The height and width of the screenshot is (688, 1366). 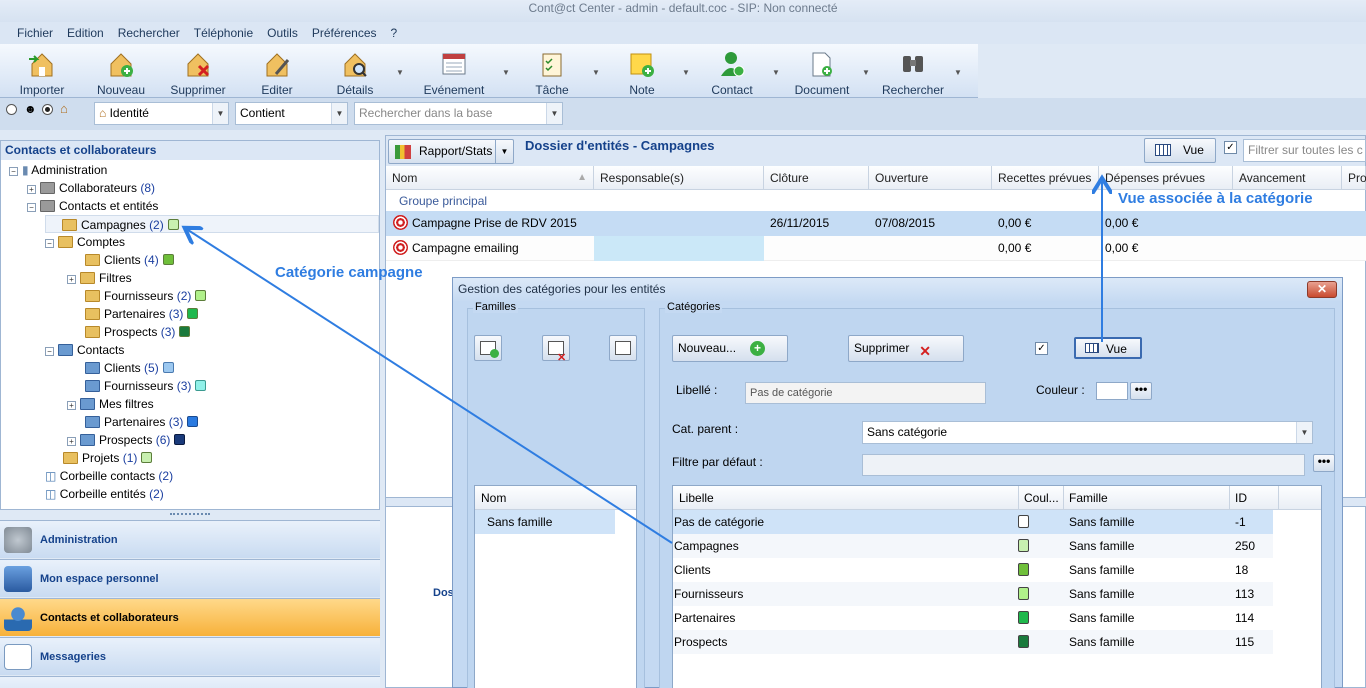 What do you see at coordinates (190, 515) in the screenshot?
I see `splitter-handle` at bounding box center [190, 515].